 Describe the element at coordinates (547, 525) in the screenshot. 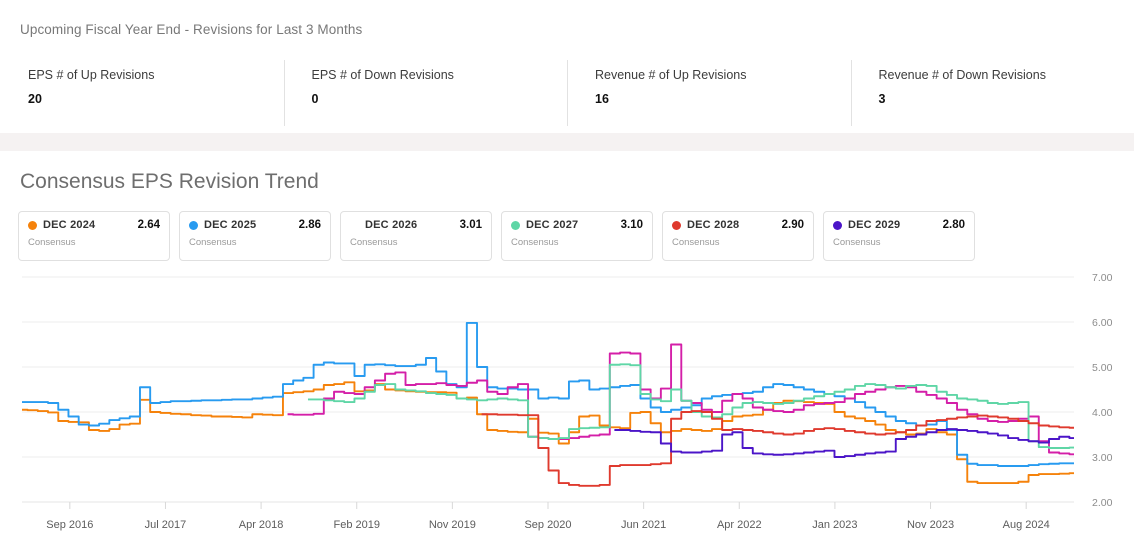

I see `x-axis-tick-label: Sep 2020` at that location.